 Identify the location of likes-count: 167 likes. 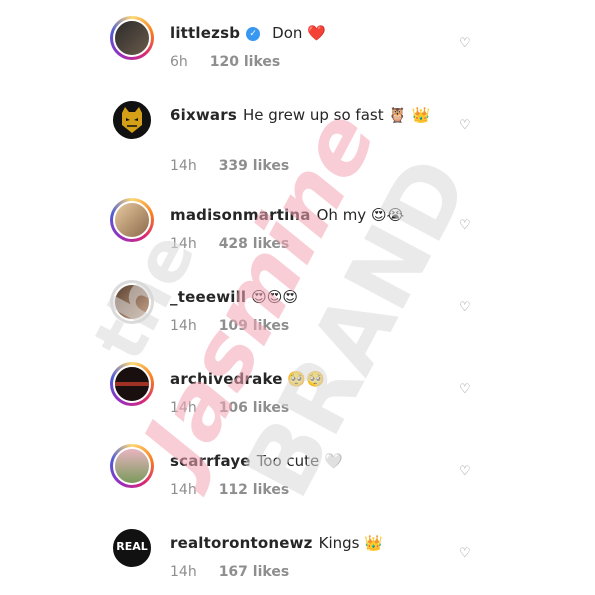
(254, 572).